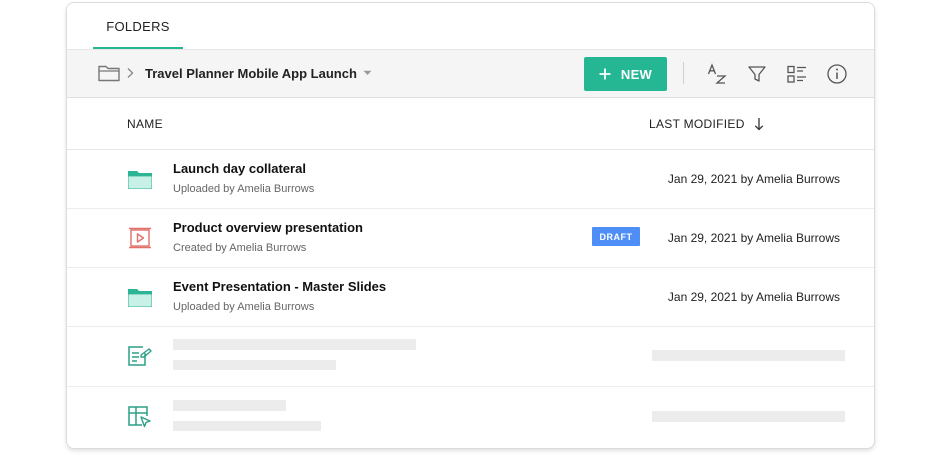 This screenshot has width=940, height=458. I want to click on arrow-down-icon, so click(758, 124).